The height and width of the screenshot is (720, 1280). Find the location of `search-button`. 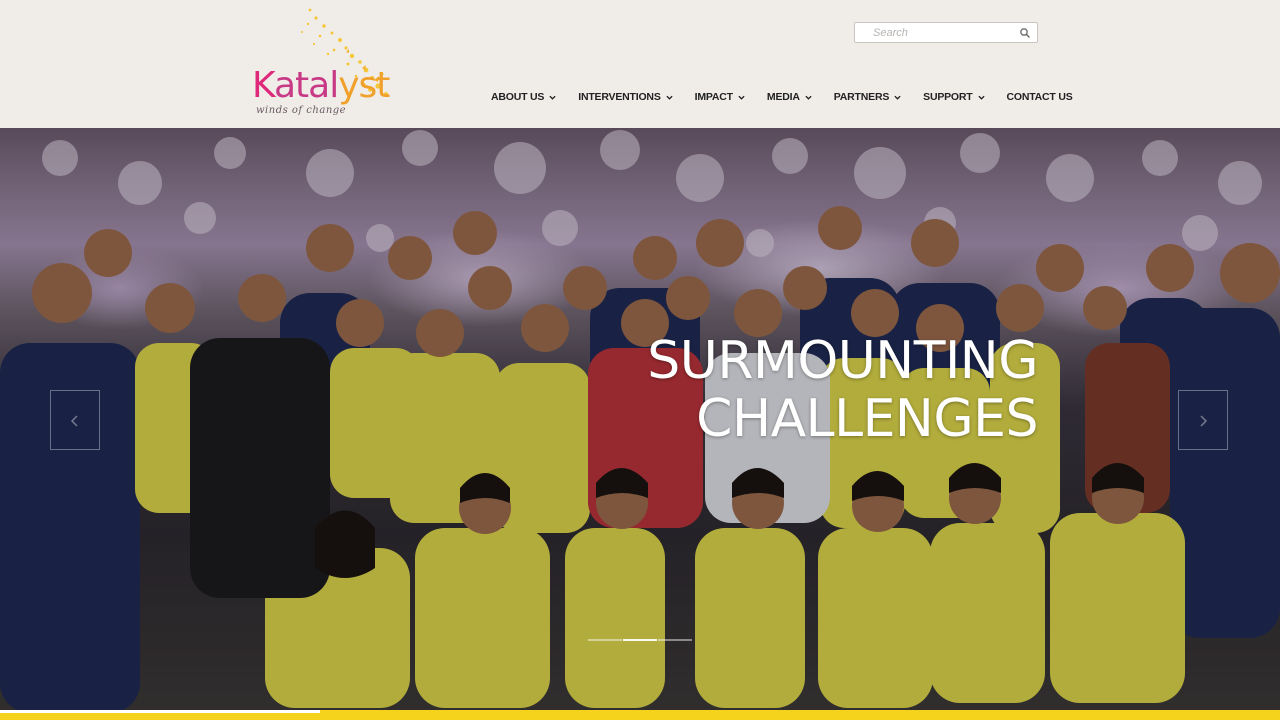

search-button is located at coordinates (1025, 33).